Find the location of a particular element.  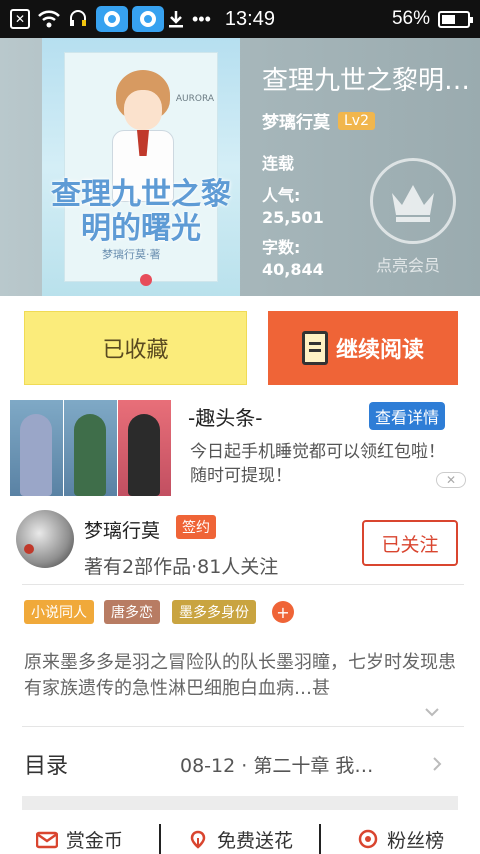

cover-brand: AURORA is located at coordinates (194, 99).